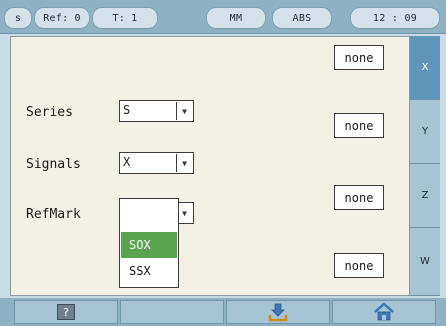 The height and width of the screenshot is (326, 446). Describe the element at coordinates (134, 18) in the screenshot. I see `tool-value: 1` at that location.